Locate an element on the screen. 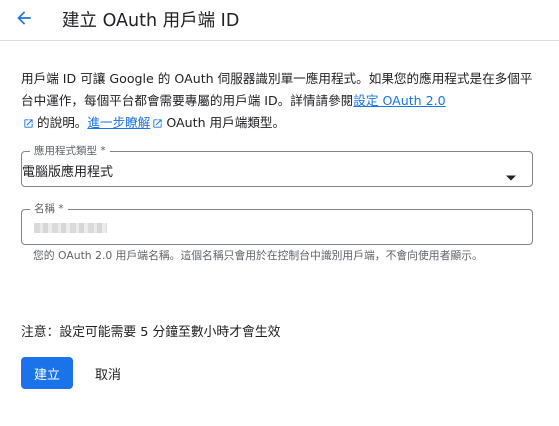 This screenshot has width=559, height=426. back-button is located at coordinates (24, 20).